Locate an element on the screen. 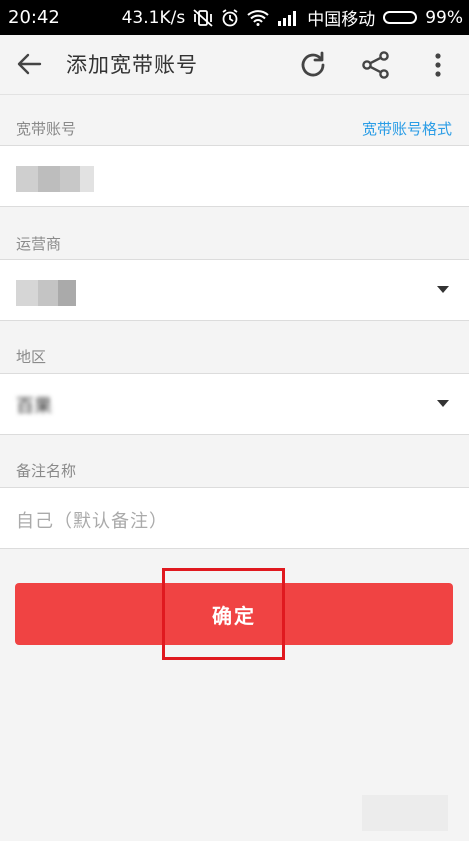 Image resolution: width=469 pixels, height=841 pixels. status-time: 20:42 is located at coordinates (34, 17).